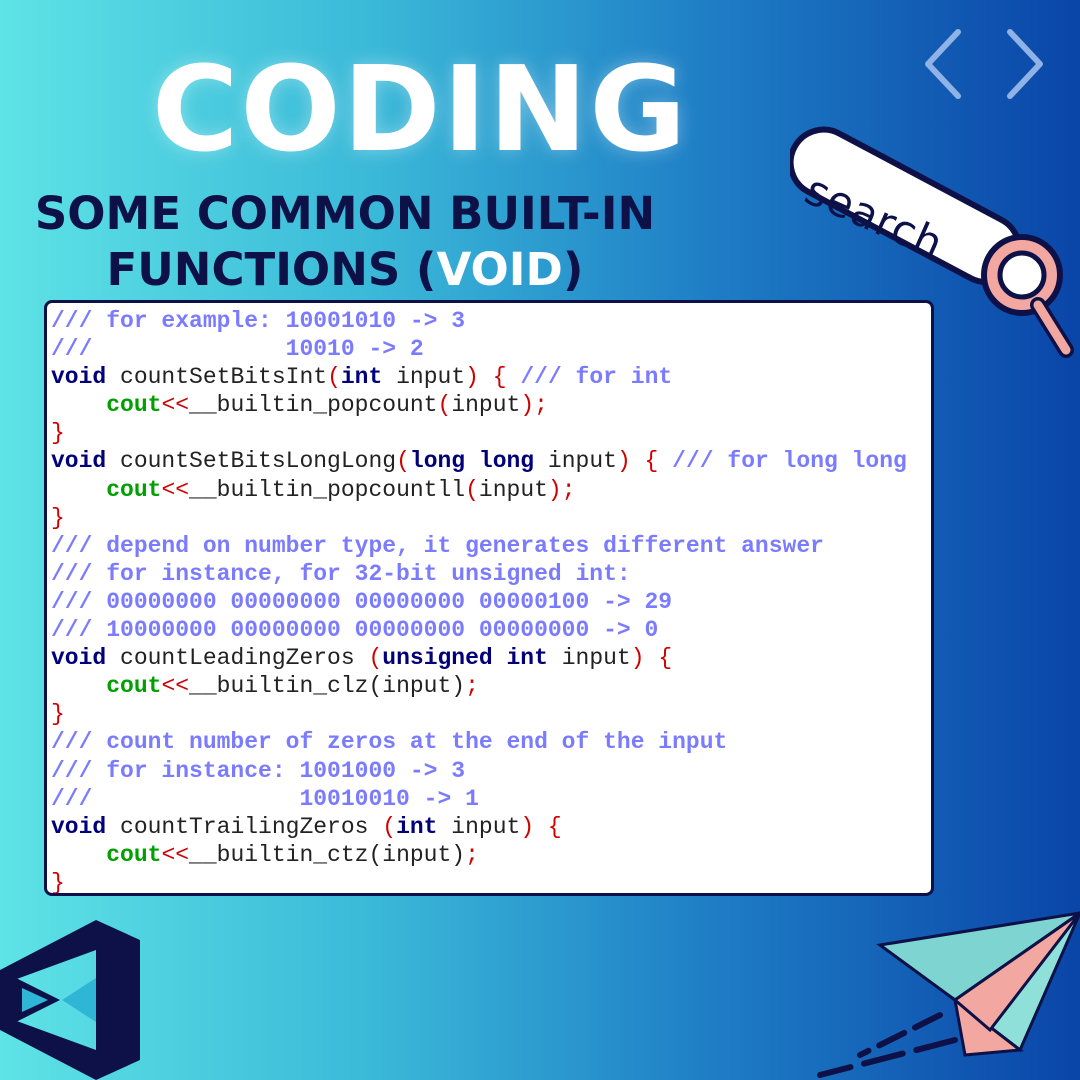 The image size is (1080, 1080). What do you see at coordinates (244, 826) in the screenshot?
I see `code-token: countTrailingZeros` at bounding box center [244, 826].